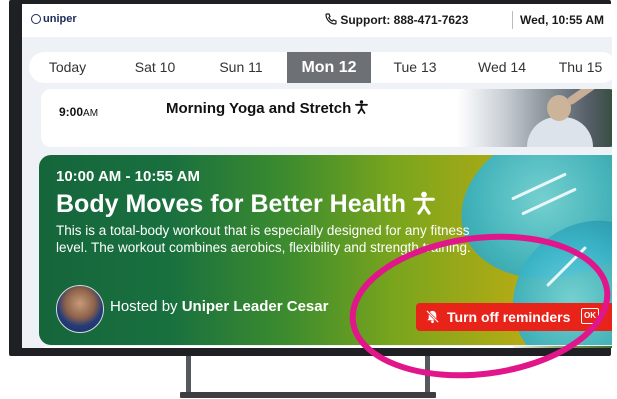 The image size is (617, 399). I want to click on session-time: 9:00AM, so click(79, 112).